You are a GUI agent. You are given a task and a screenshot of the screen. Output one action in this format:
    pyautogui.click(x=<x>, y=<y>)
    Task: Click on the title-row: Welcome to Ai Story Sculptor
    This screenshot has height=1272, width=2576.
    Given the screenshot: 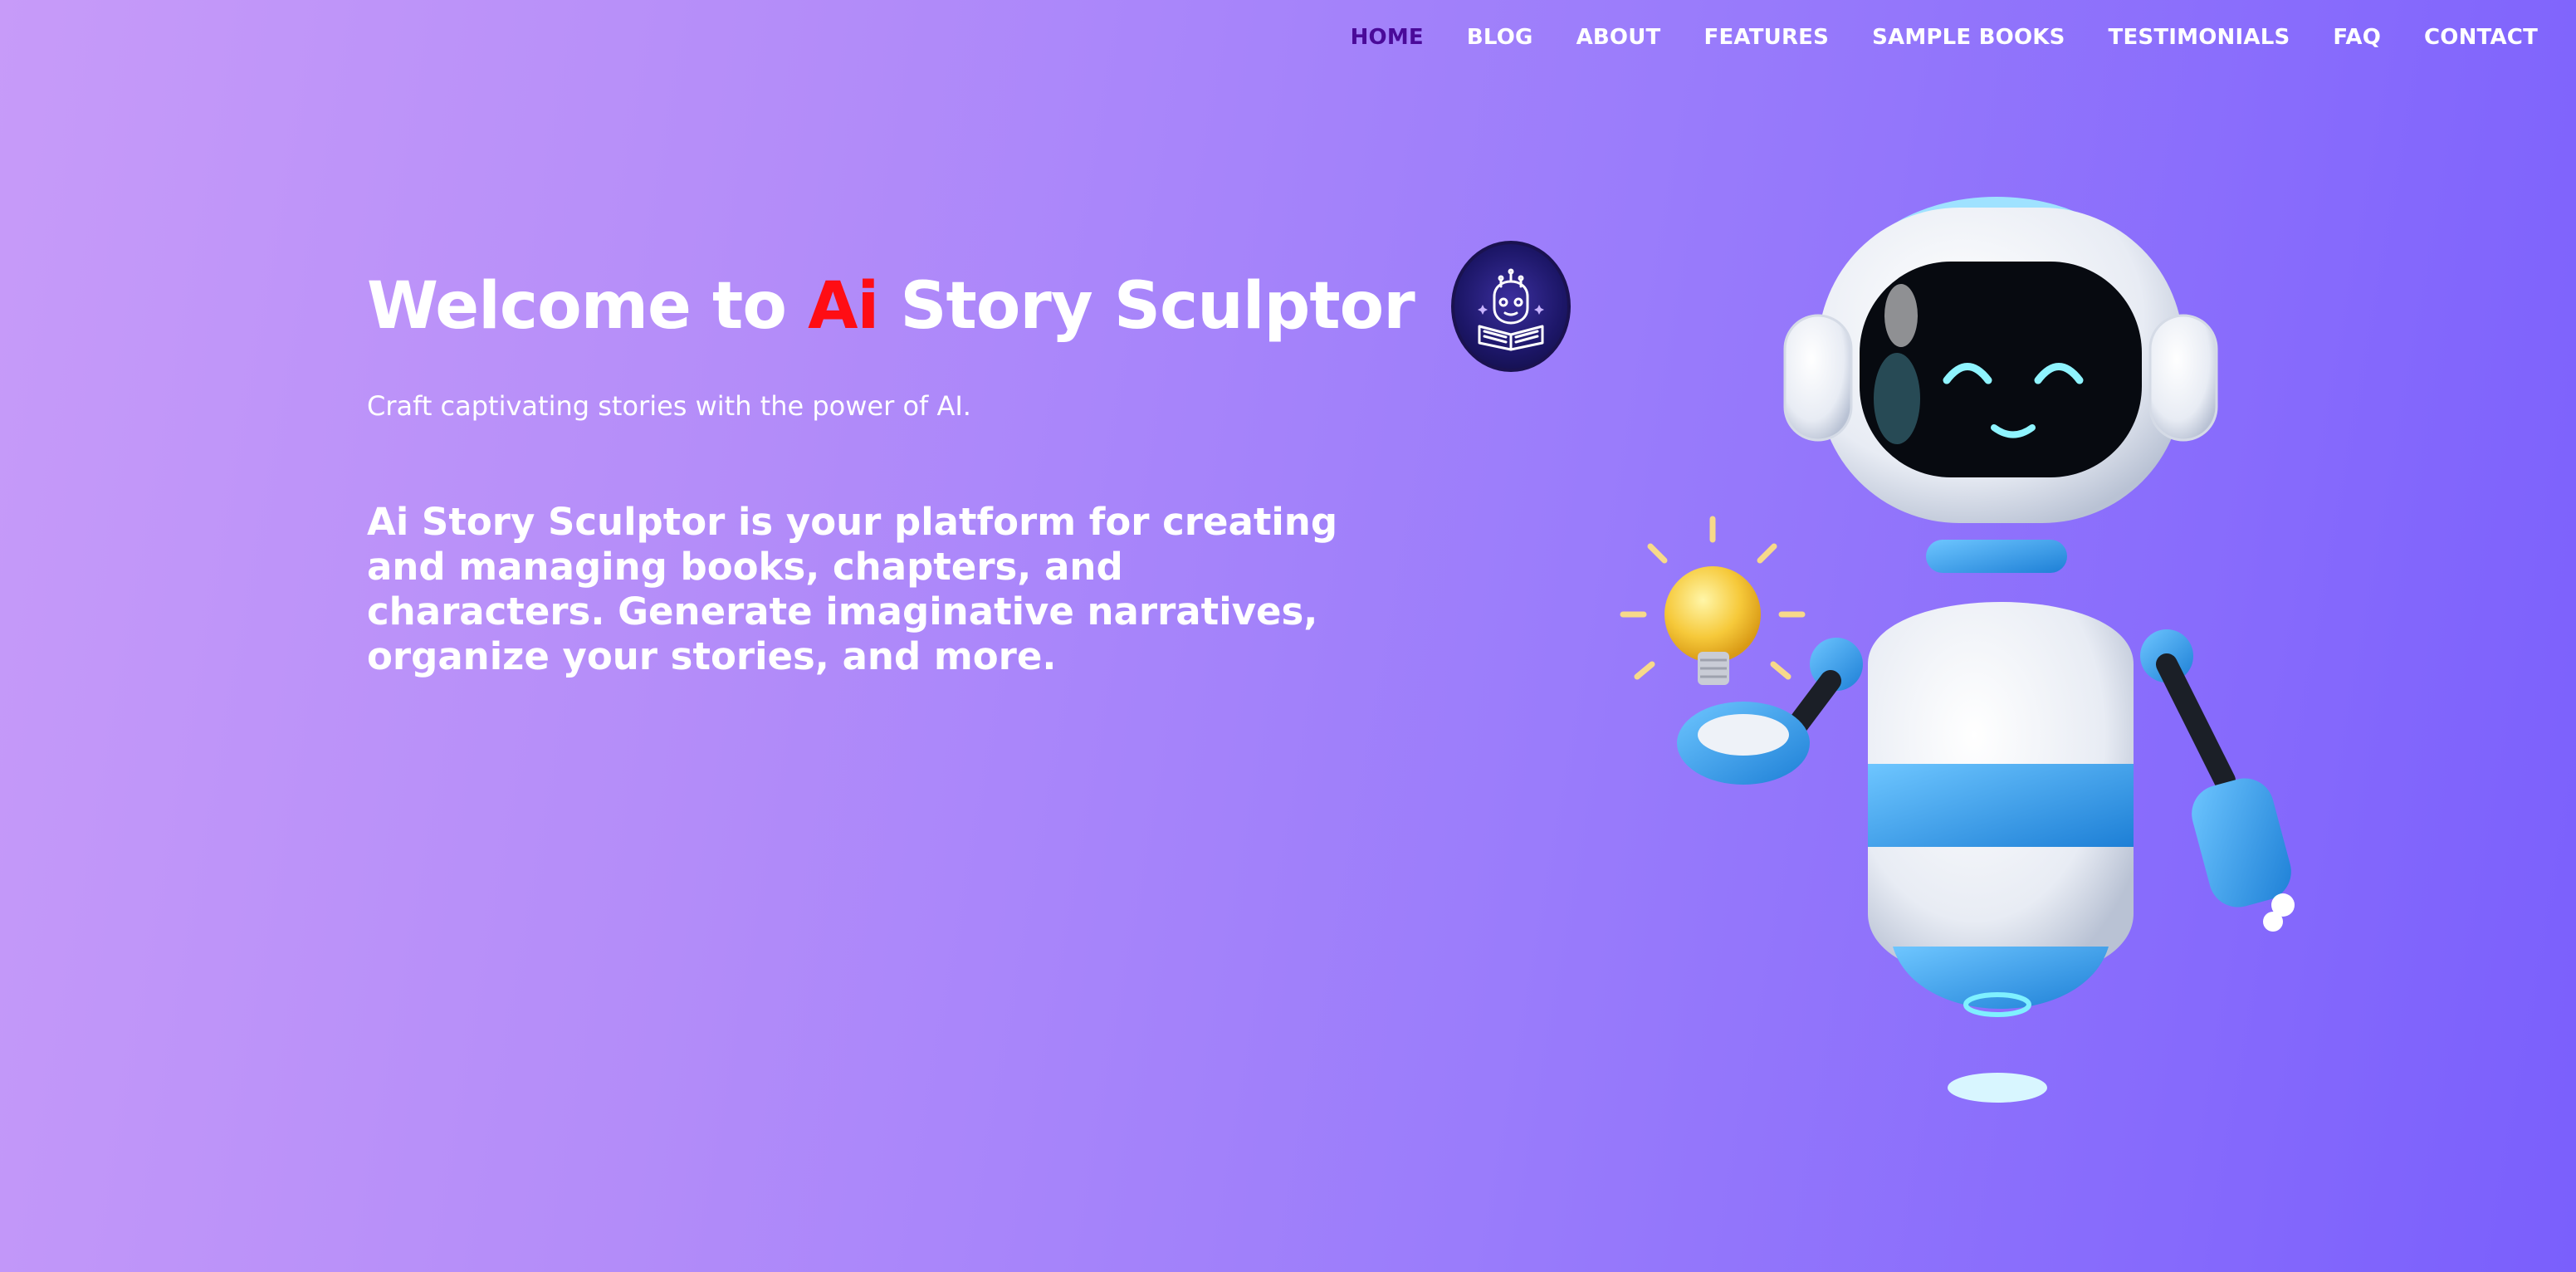 What is the action you would take?
    pyautogui.click(x=969, y=306)
    